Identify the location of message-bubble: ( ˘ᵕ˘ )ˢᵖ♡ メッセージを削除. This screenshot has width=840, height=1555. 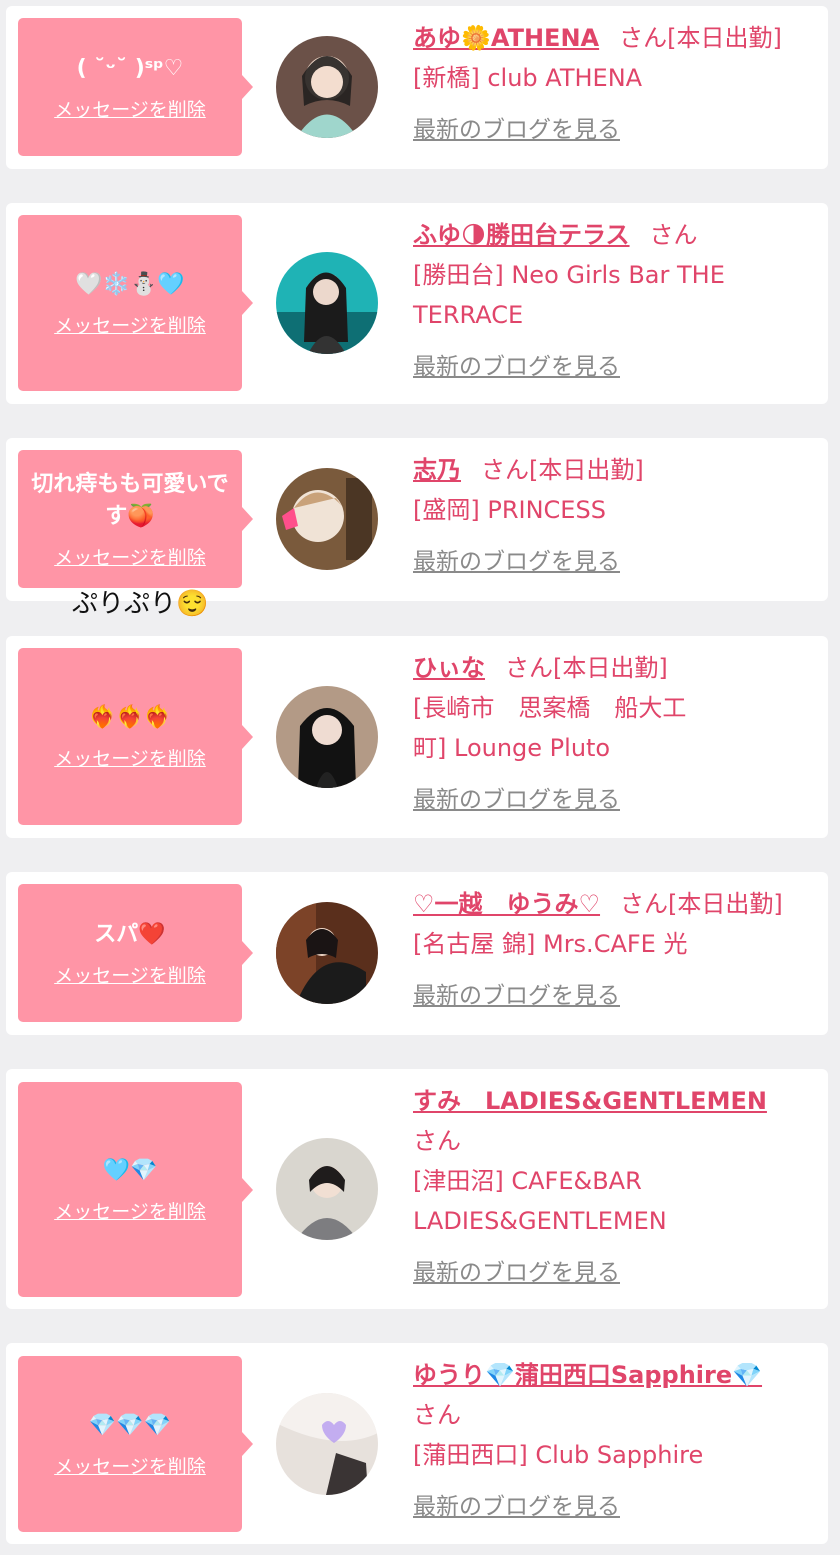
(135, 87).